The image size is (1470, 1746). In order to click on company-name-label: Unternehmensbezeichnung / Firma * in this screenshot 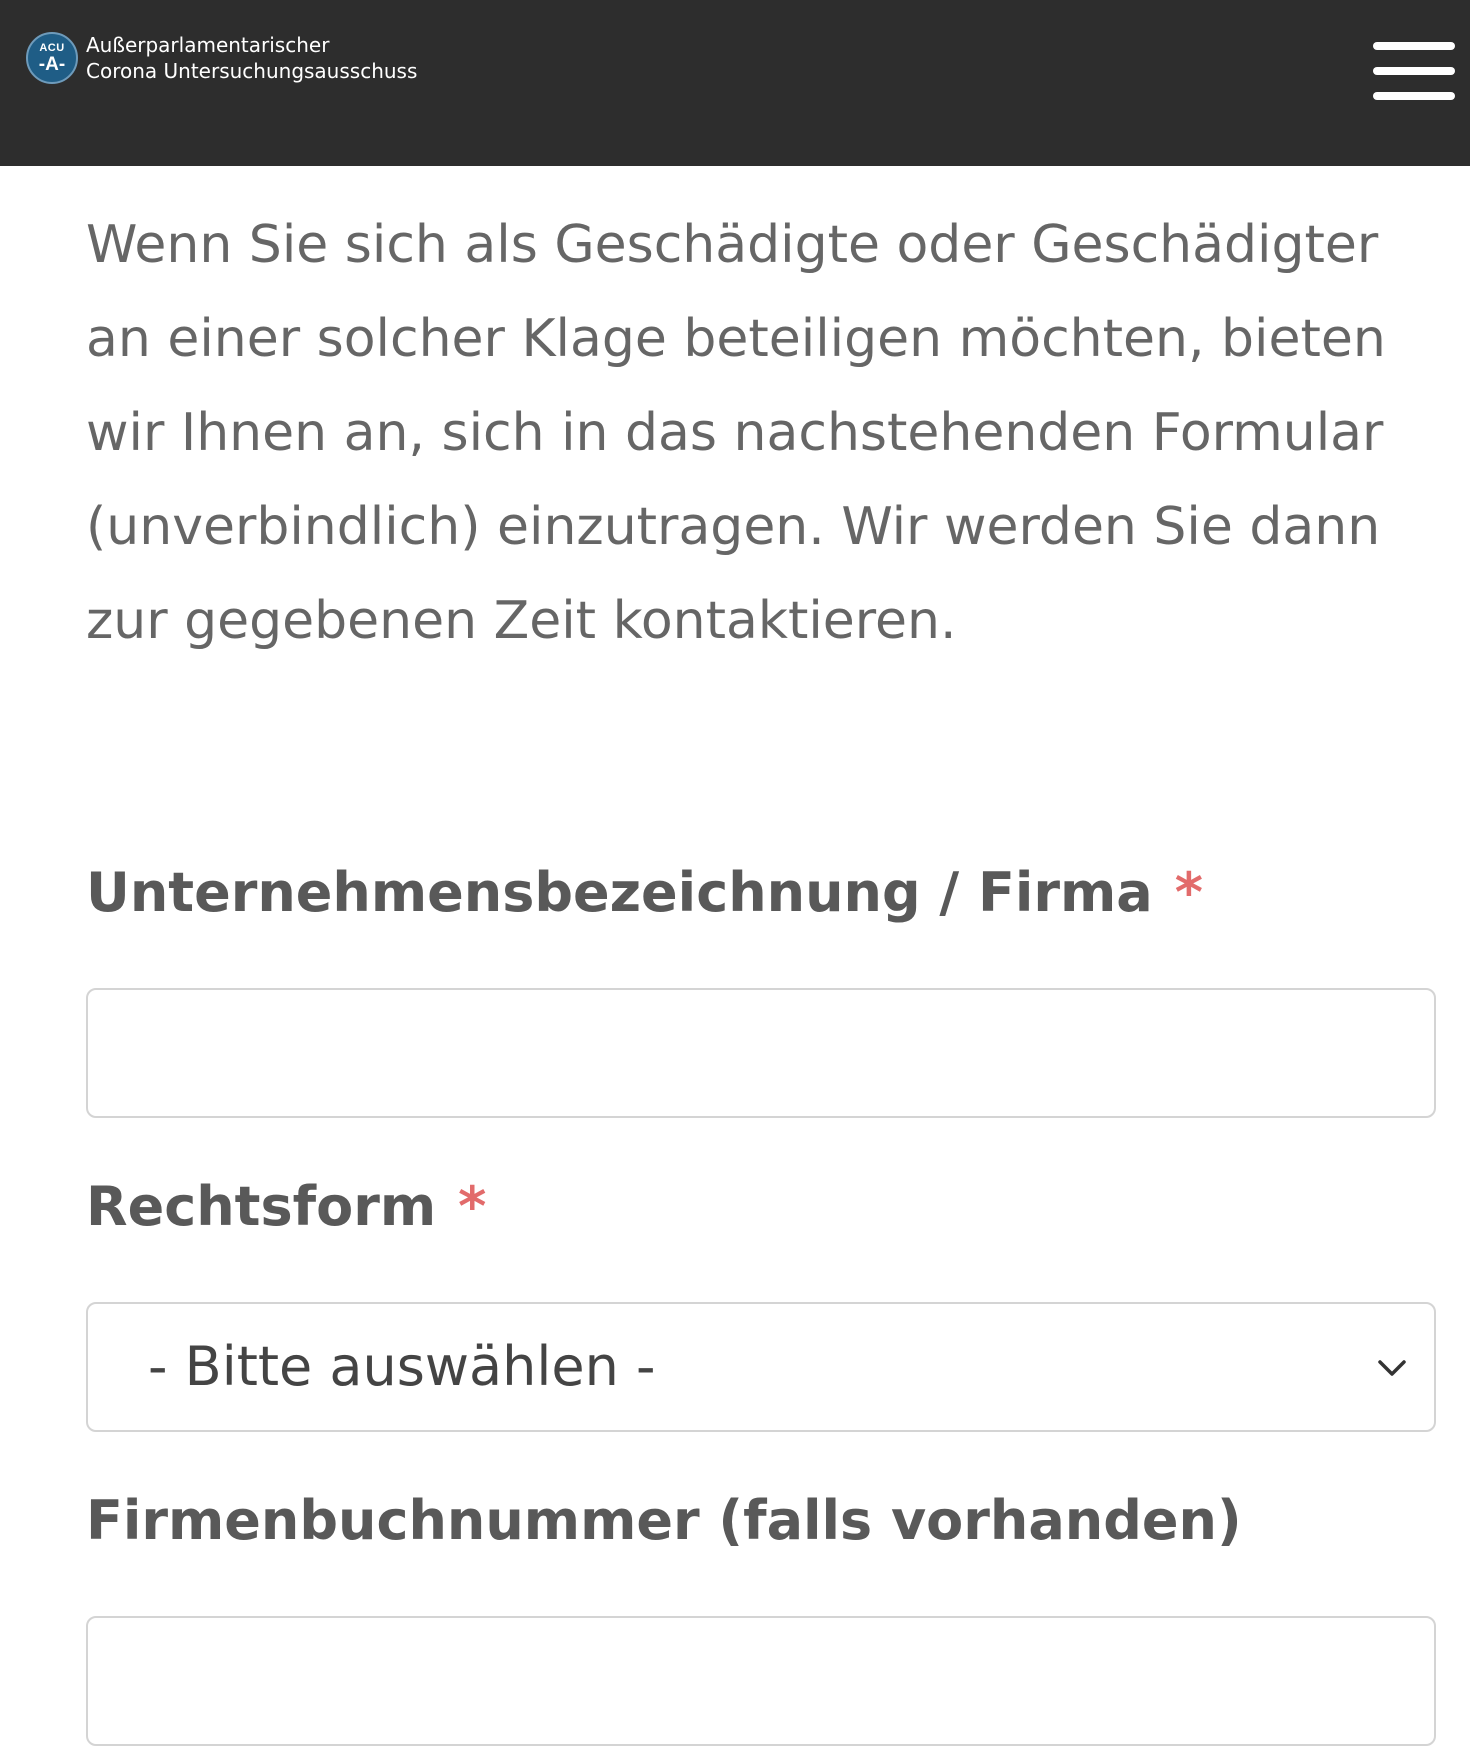, I will do `click(644, 893)`.